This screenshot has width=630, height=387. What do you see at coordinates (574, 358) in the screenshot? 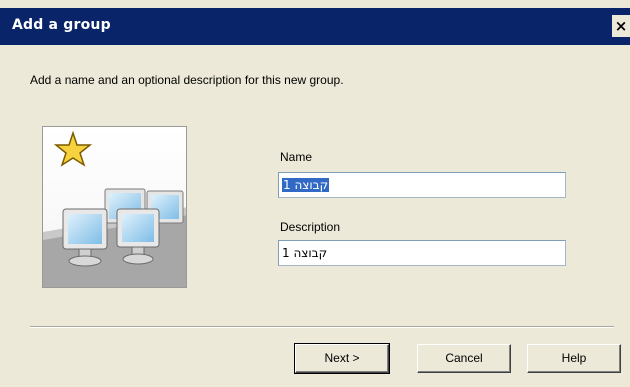
I see `help-button: Help` at bounding box center [574, 358].